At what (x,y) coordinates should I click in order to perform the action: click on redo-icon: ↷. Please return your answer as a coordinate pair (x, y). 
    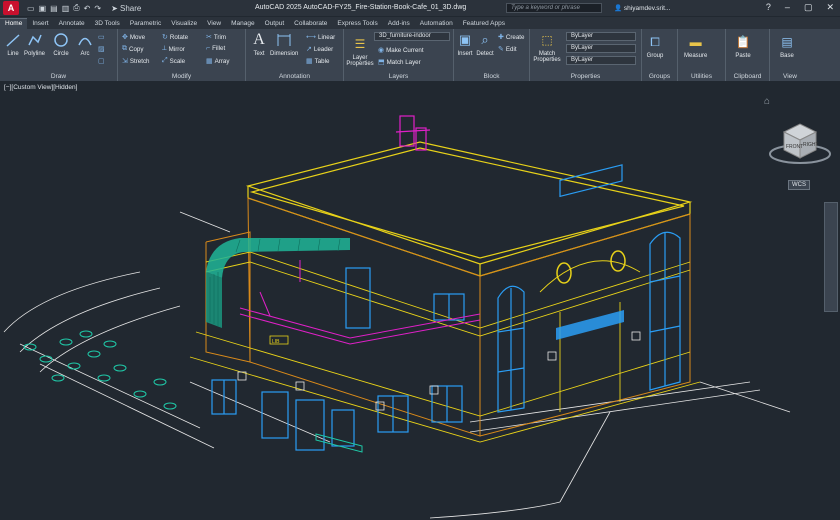
    Looking at the image, I should click on (97, 8).